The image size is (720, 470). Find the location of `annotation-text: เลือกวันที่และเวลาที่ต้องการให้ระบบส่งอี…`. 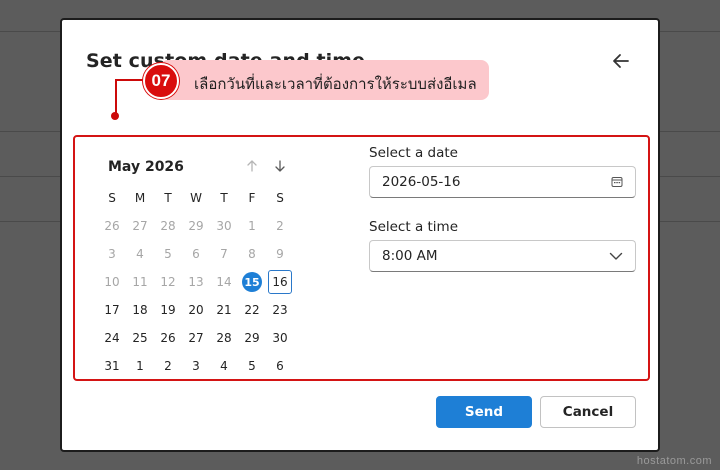

annotation-text: เลือกวันที่และเวลาที่ต้องการให้ระบบส่งอี… is located at coordinates (335, 84).